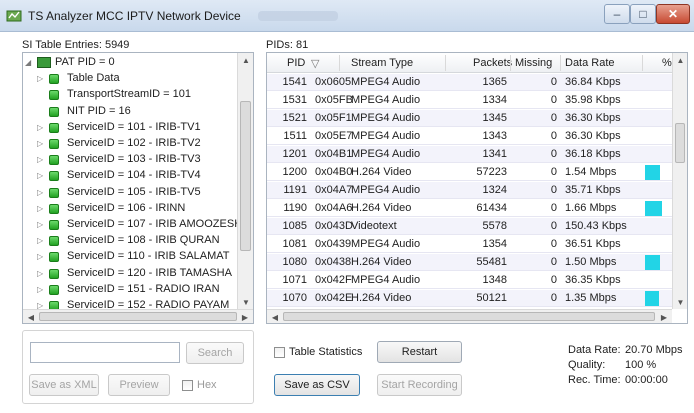  I want to click on title-redacted, so click(298, 16).